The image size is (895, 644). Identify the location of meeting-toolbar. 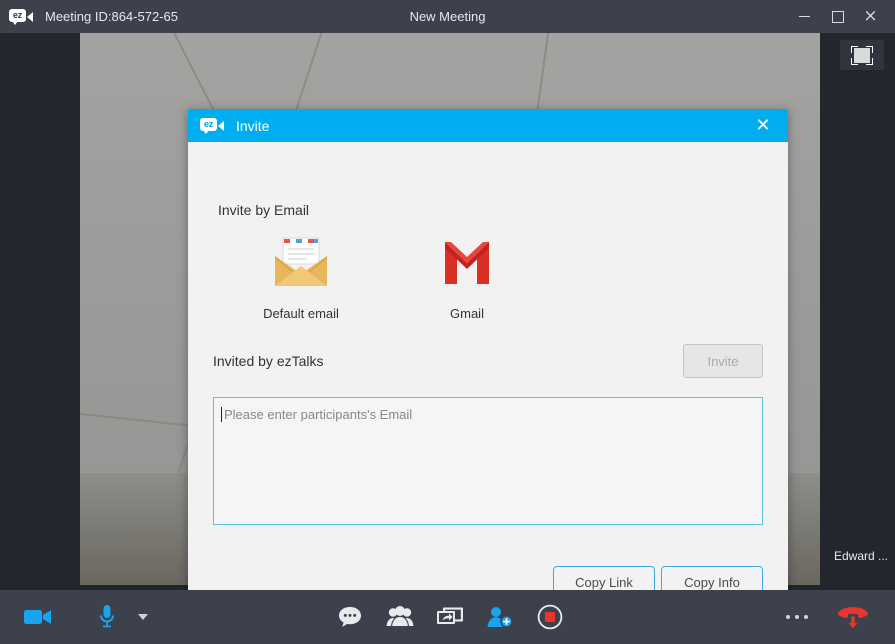
(447, 617).